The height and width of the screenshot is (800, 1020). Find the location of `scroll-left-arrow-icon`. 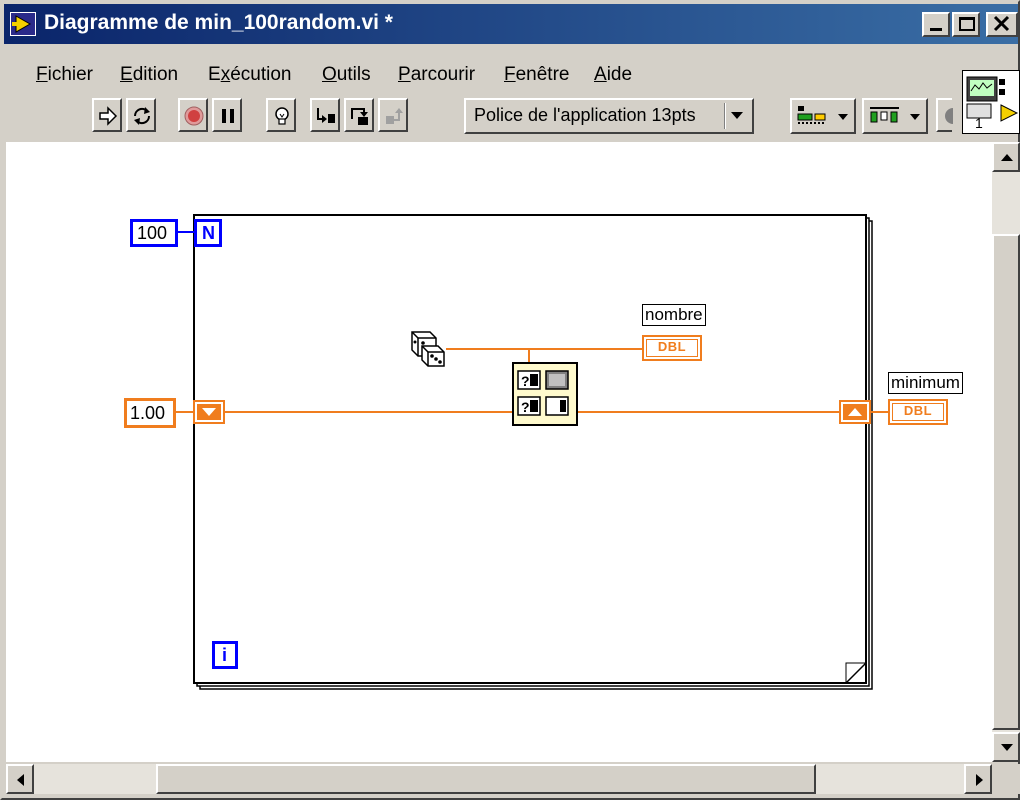

scroll-left-arrow-icon is located at coordinates (20, 780).